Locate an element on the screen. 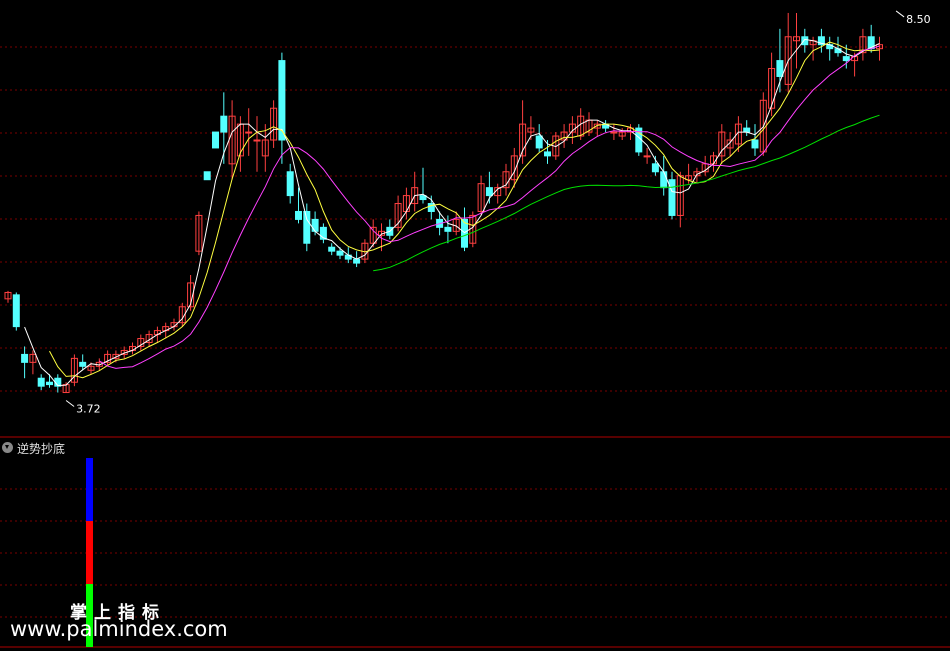 This screenshot has height=651, width=950. high-price-label: 8.50 is located at coordinates (918, 19).